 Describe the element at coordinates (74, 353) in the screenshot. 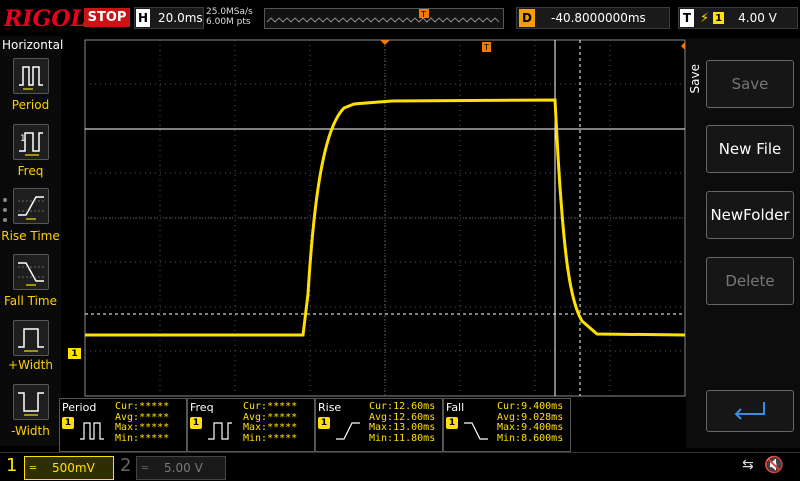

I see `ch1-ground-marker: 1` at that location.